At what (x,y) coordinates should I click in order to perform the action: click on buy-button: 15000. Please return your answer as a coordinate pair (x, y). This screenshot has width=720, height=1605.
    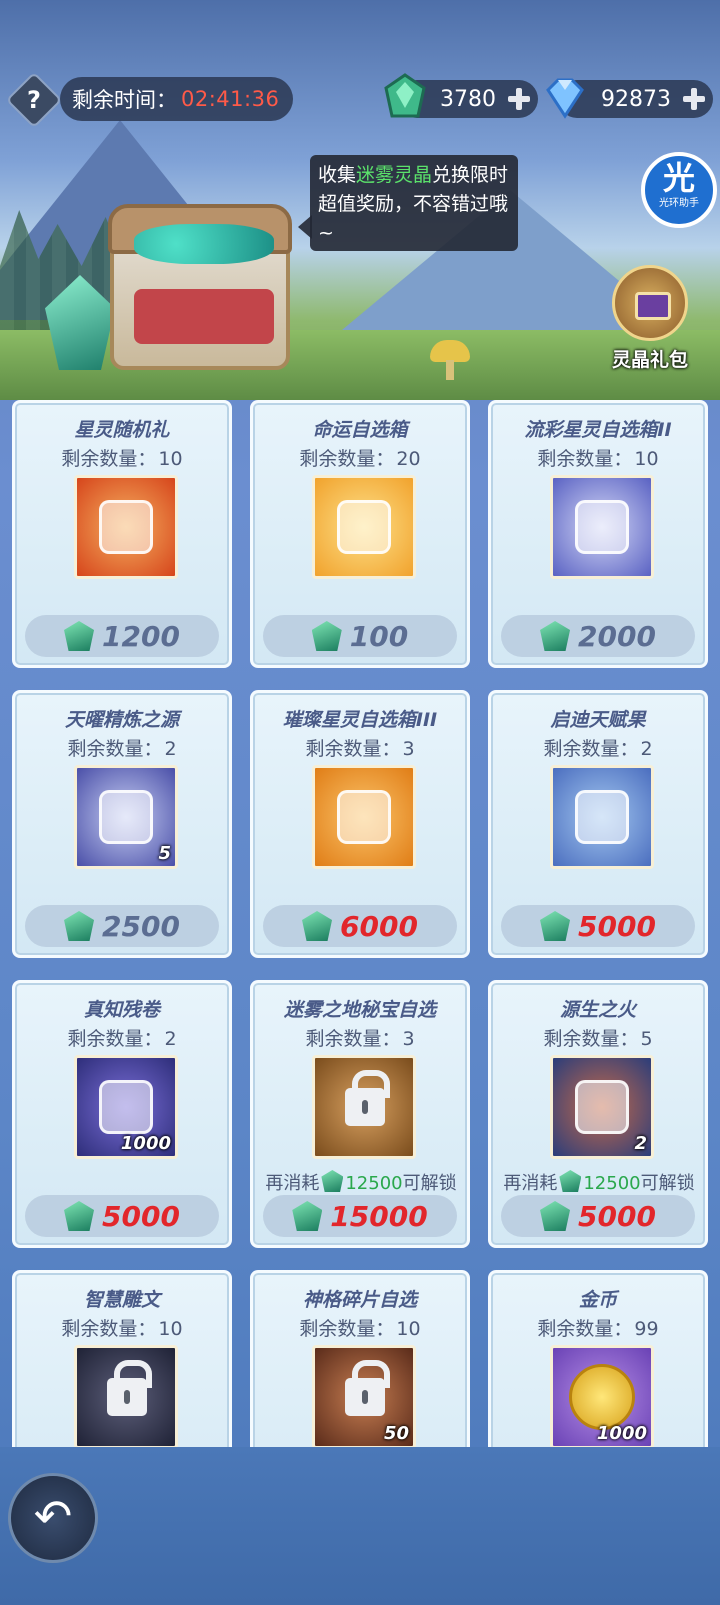
    Looking at the image, I should click on (360, 1216).